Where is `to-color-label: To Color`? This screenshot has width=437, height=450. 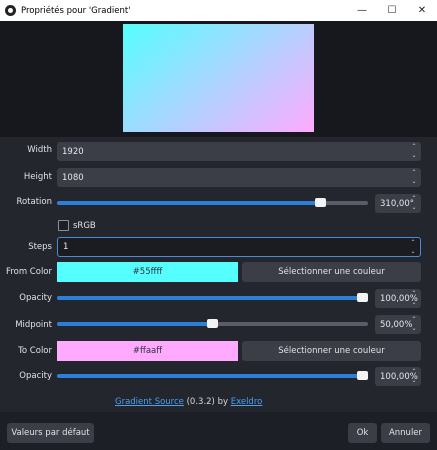
to-color-label: To Color is located at coordinates (35, 351).